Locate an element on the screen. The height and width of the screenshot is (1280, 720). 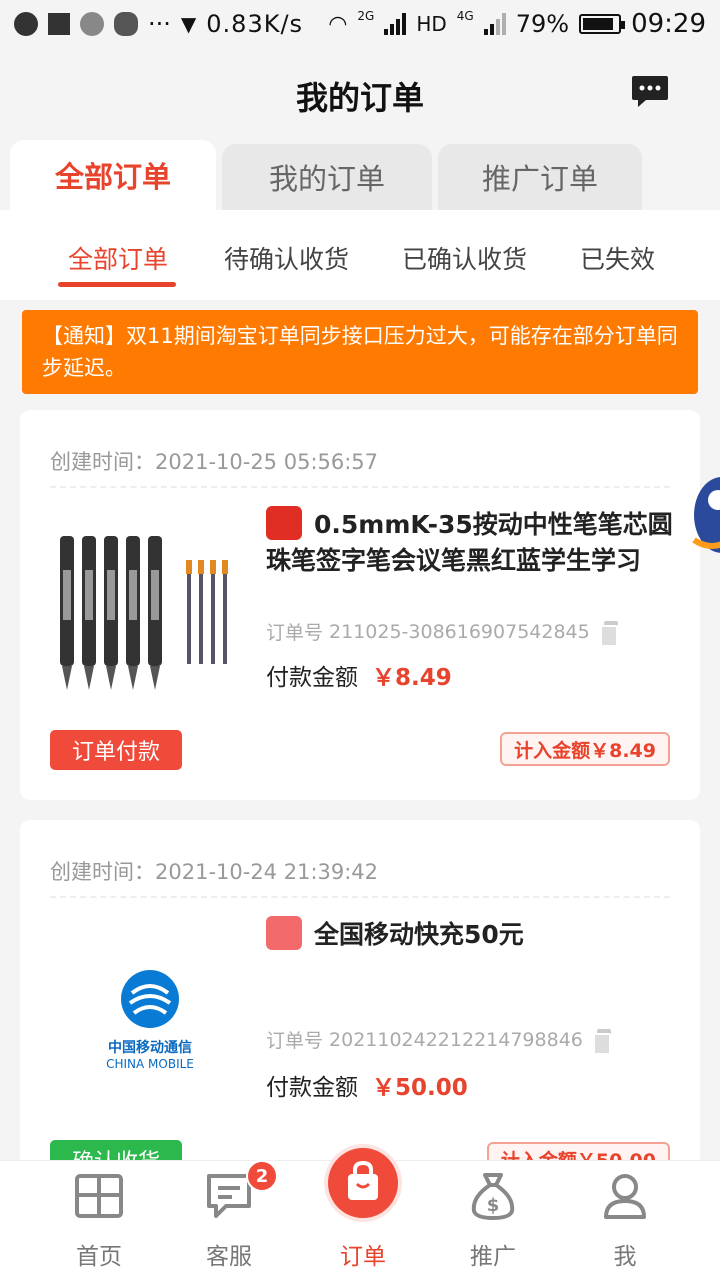
product-title: 0.5mmK-35按动中性笔笔芯圆珠笔签字笔会议笔黑红蓝学生学习 is located at coordinates (471, 542).